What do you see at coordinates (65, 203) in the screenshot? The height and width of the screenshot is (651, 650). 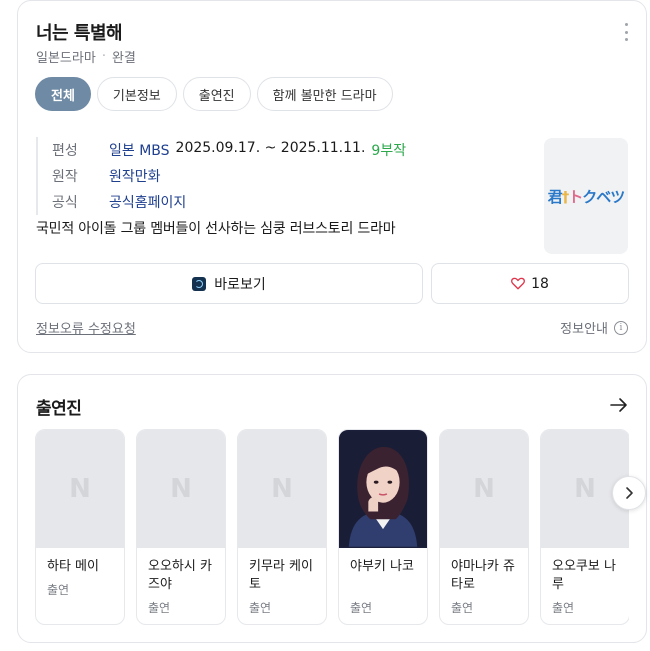 I see `meta-official-key: 공식` at bounding box center [65, 203].